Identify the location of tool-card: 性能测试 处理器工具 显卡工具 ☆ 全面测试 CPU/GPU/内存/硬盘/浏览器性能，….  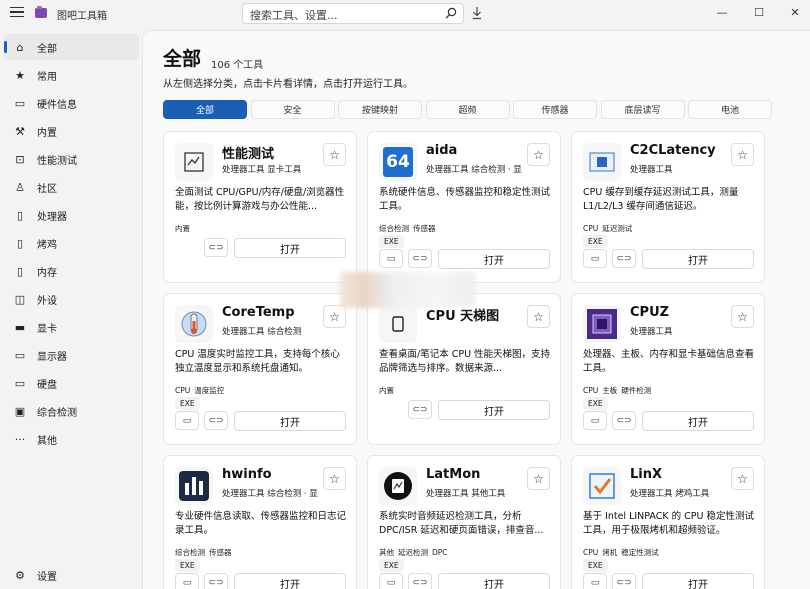
(260, 207).